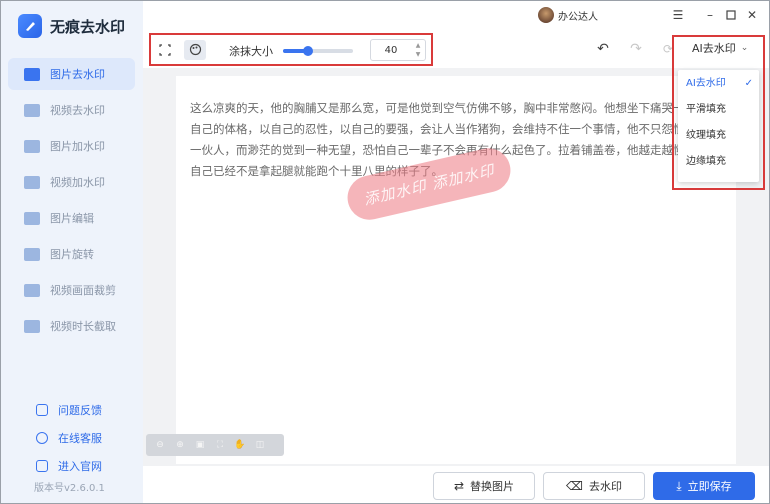 This screenshot has width=770, height=504. What do you see at coordinates (80, 438) in the screenshot?
I see `online-service-label: 在线客服` at bounding box center [80, 438].